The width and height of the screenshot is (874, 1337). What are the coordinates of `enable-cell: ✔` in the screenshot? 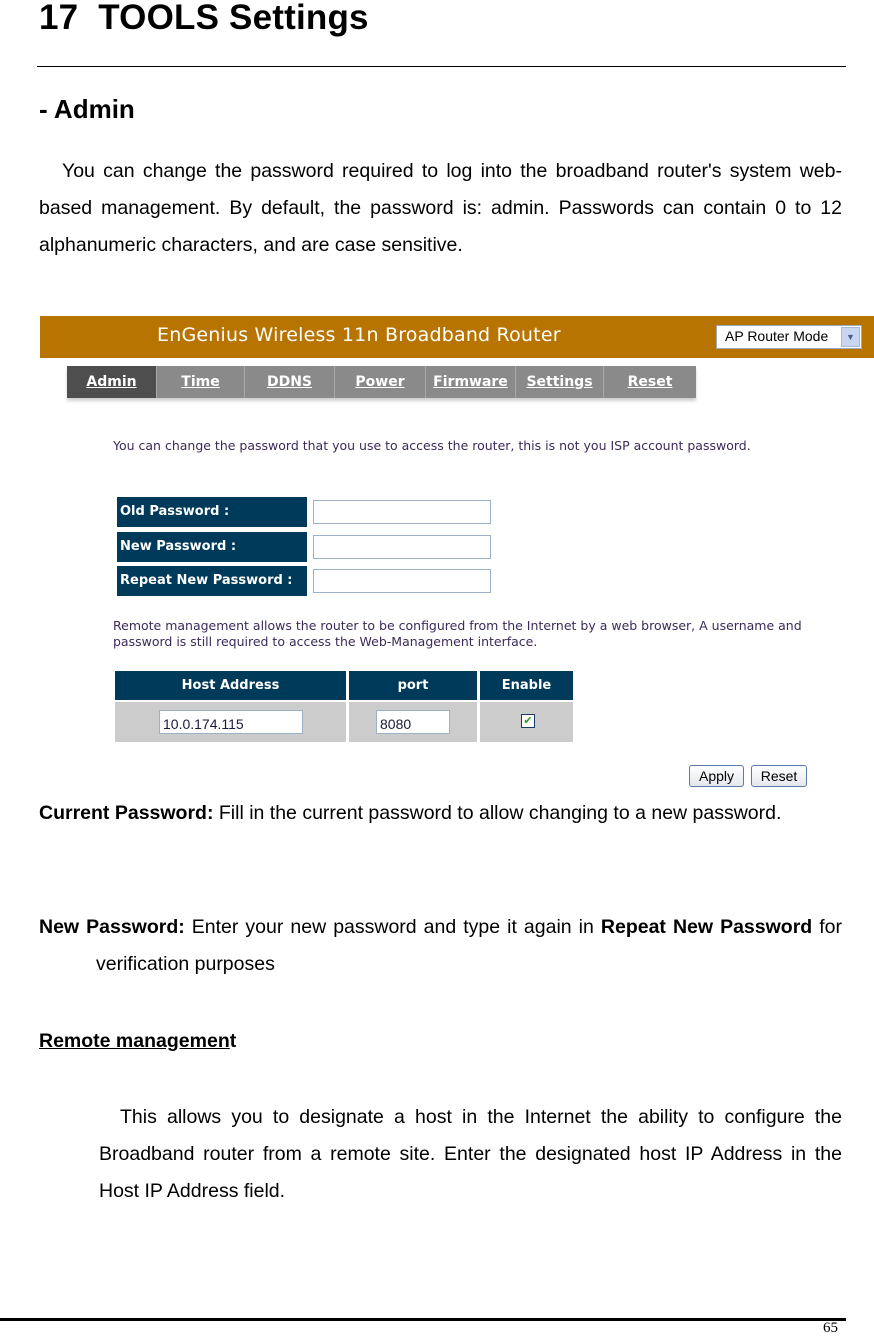 It's located at (526, 722).